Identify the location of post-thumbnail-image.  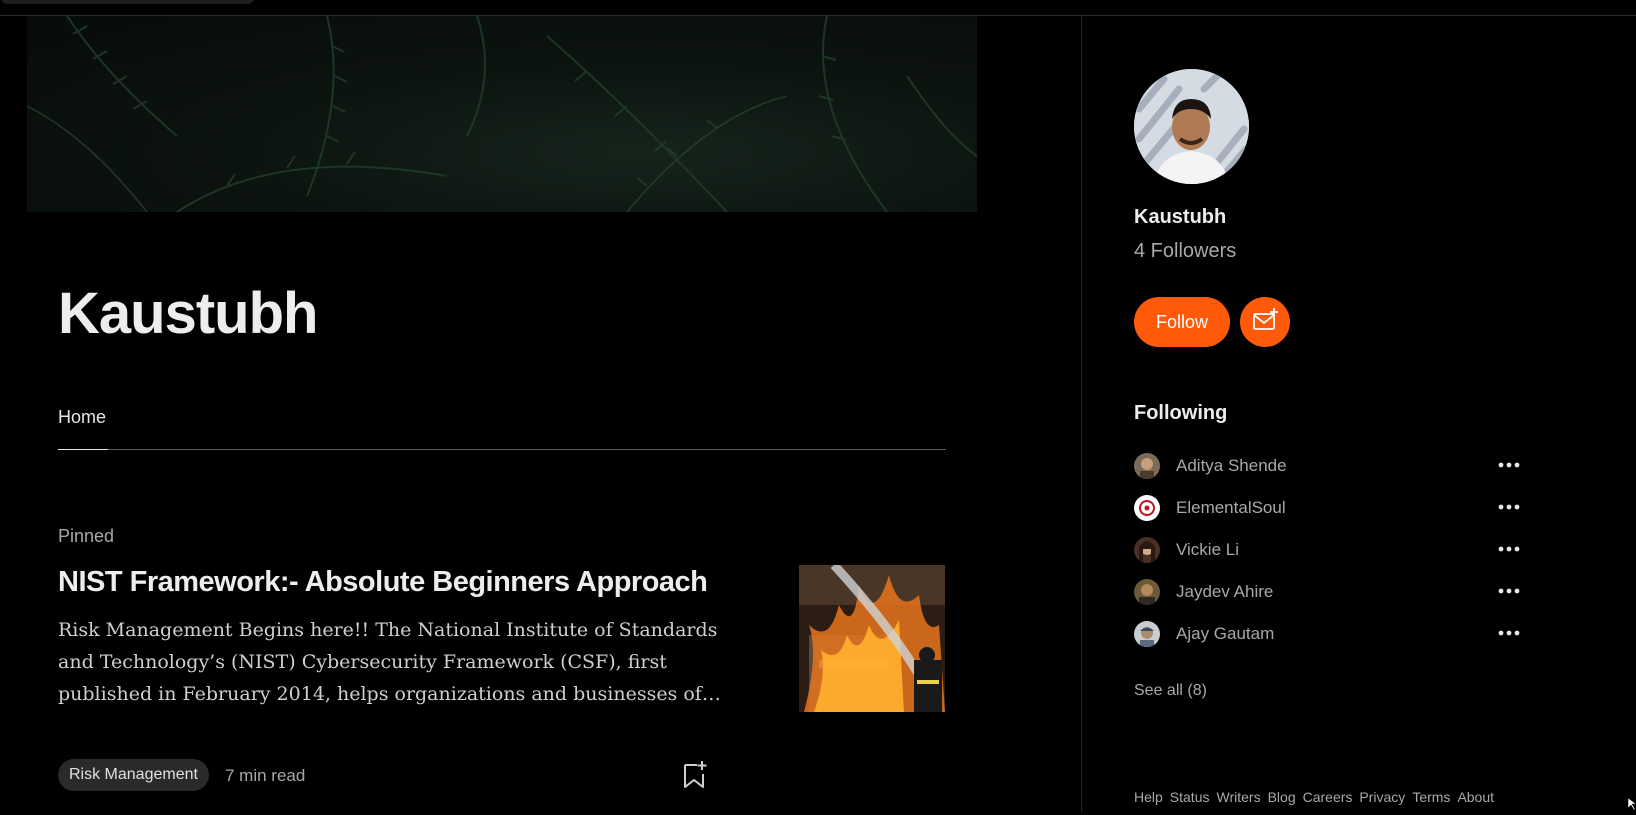
(872, 638).